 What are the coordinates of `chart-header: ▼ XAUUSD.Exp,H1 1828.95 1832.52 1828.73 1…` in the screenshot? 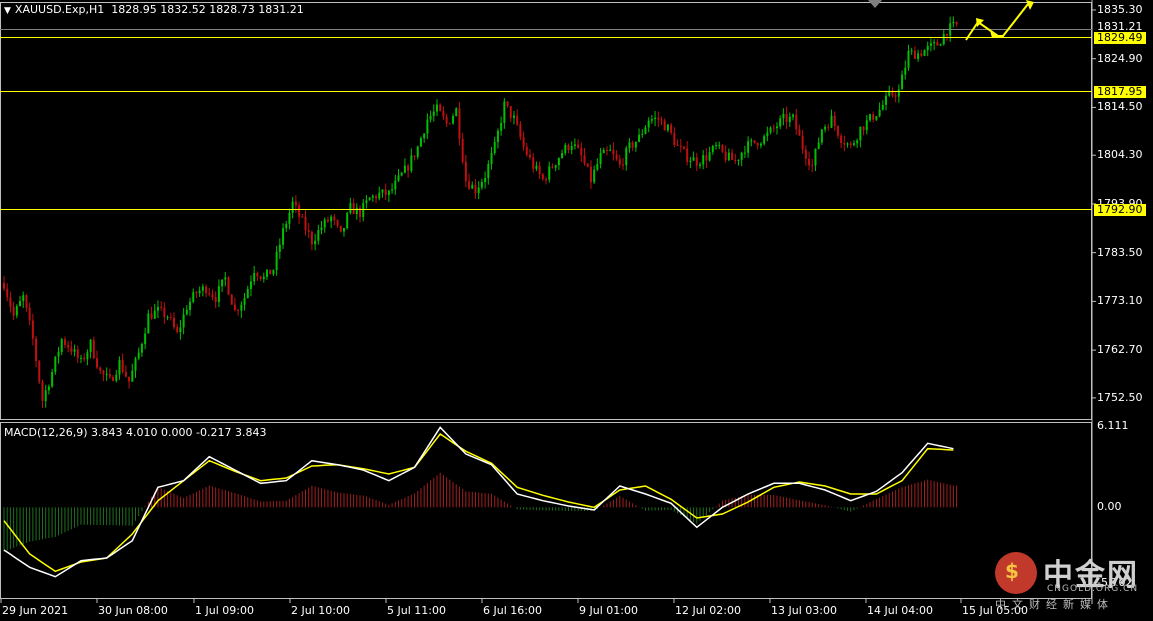 It's located at (154, 9).